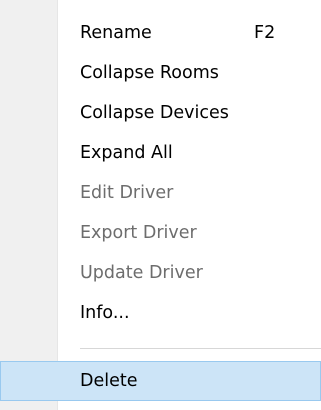 The height and width of the screenshot is (410, 321). Describe the element at coordinates (127, 193) in the screenshot. I see `menu-item-label: Edit Driver` at that location.